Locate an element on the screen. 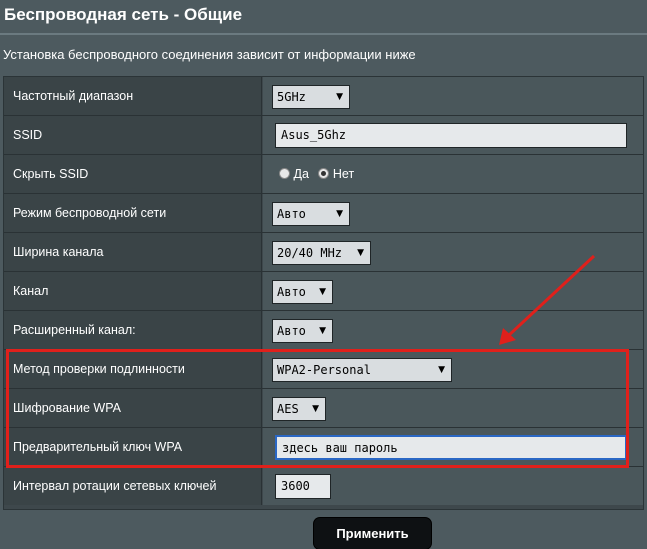  channel-width-select: 20/40 MHz ▼ is located at coordinates (321, 253).